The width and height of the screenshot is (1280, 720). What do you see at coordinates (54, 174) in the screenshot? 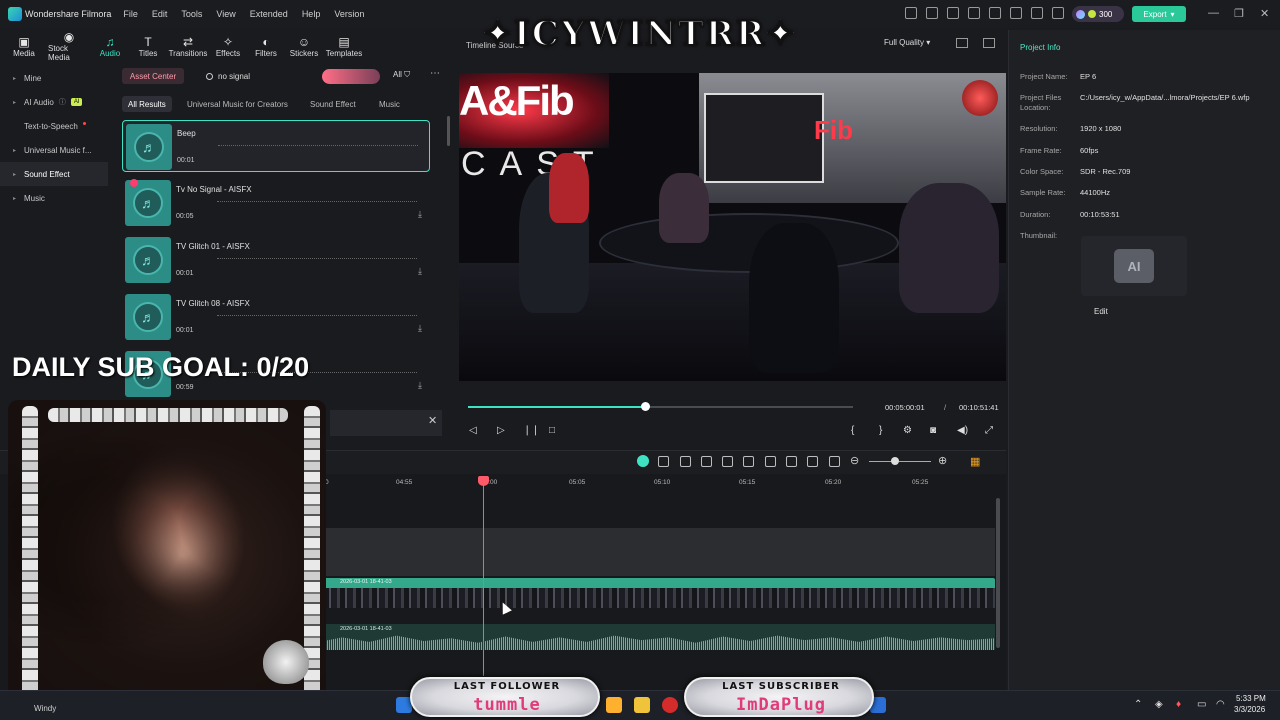
I see `sidebar-item-sound-effect: ▸ Sound Effect` at bounding box center [54, 174].